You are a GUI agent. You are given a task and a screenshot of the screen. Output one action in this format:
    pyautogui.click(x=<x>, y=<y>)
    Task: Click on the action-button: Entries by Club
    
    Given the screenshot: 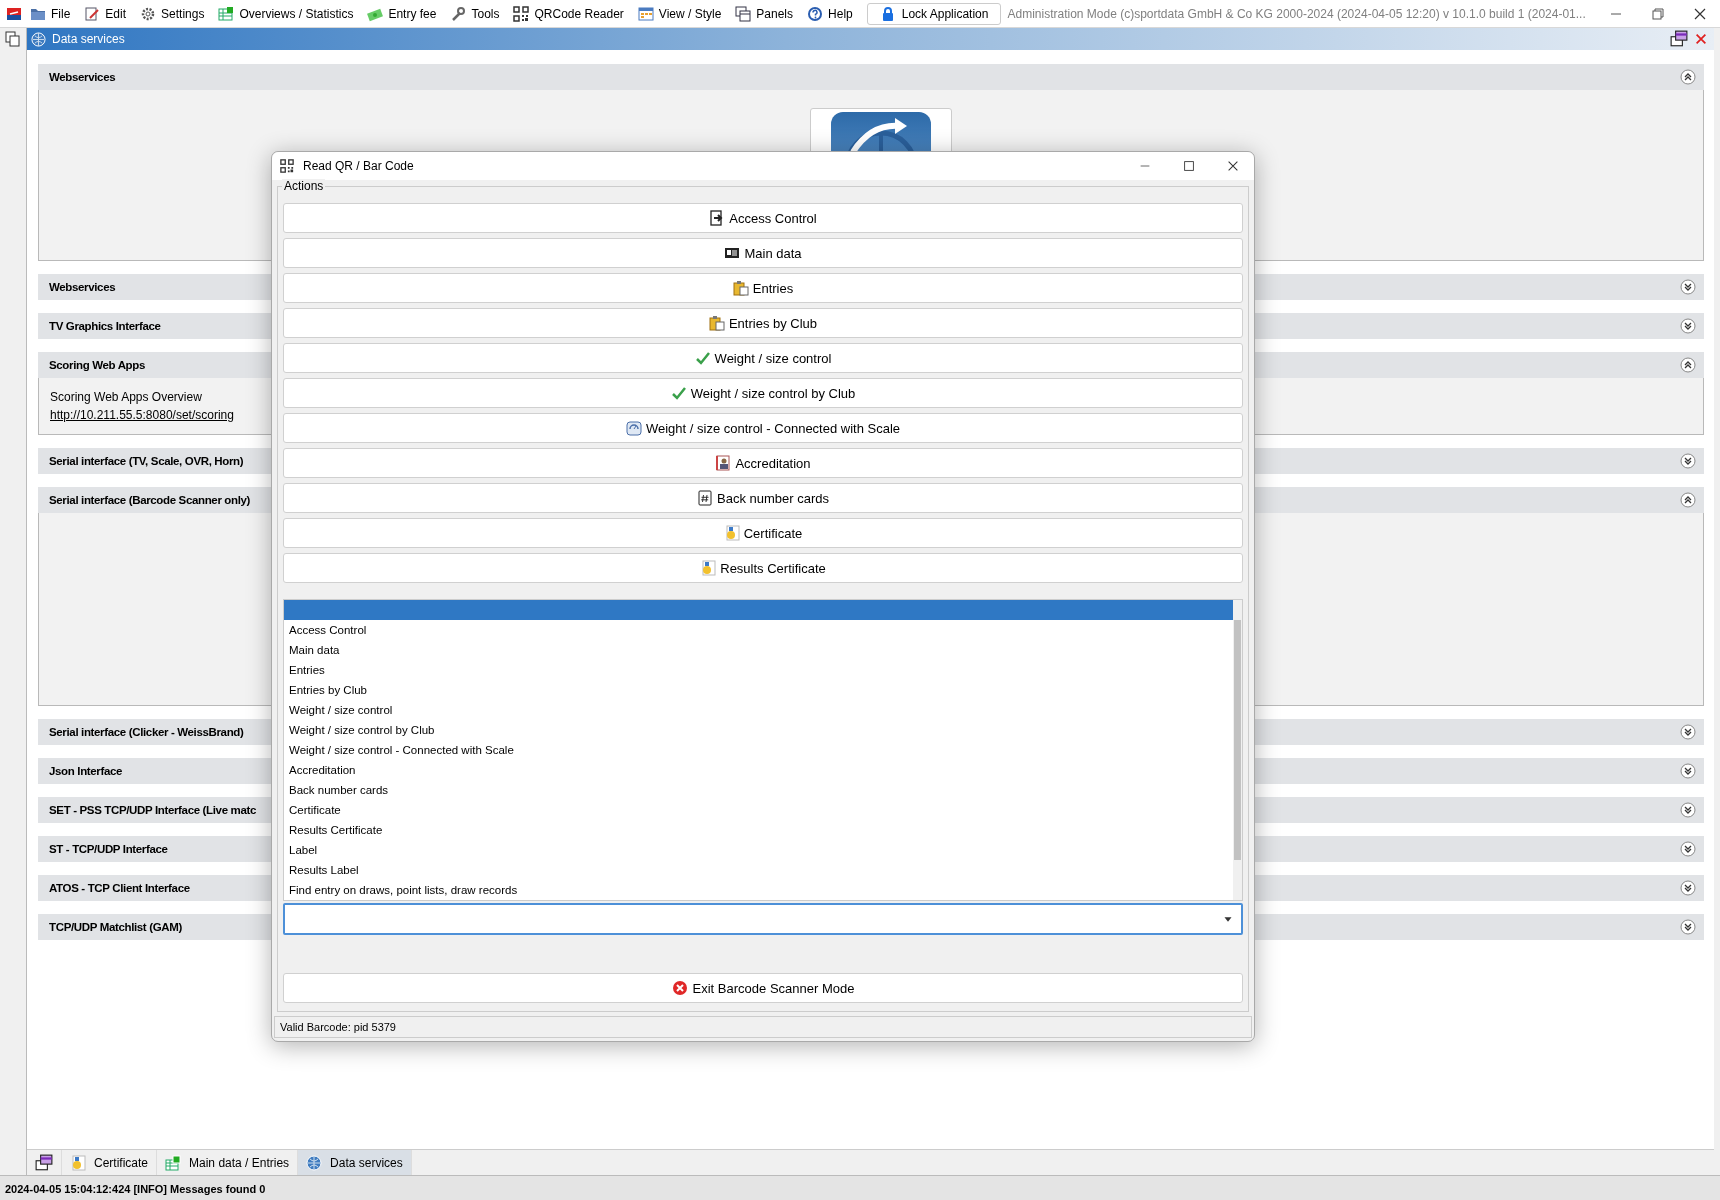 What is the action you would take?
    pyautogui.click(x=763, y=323)
    